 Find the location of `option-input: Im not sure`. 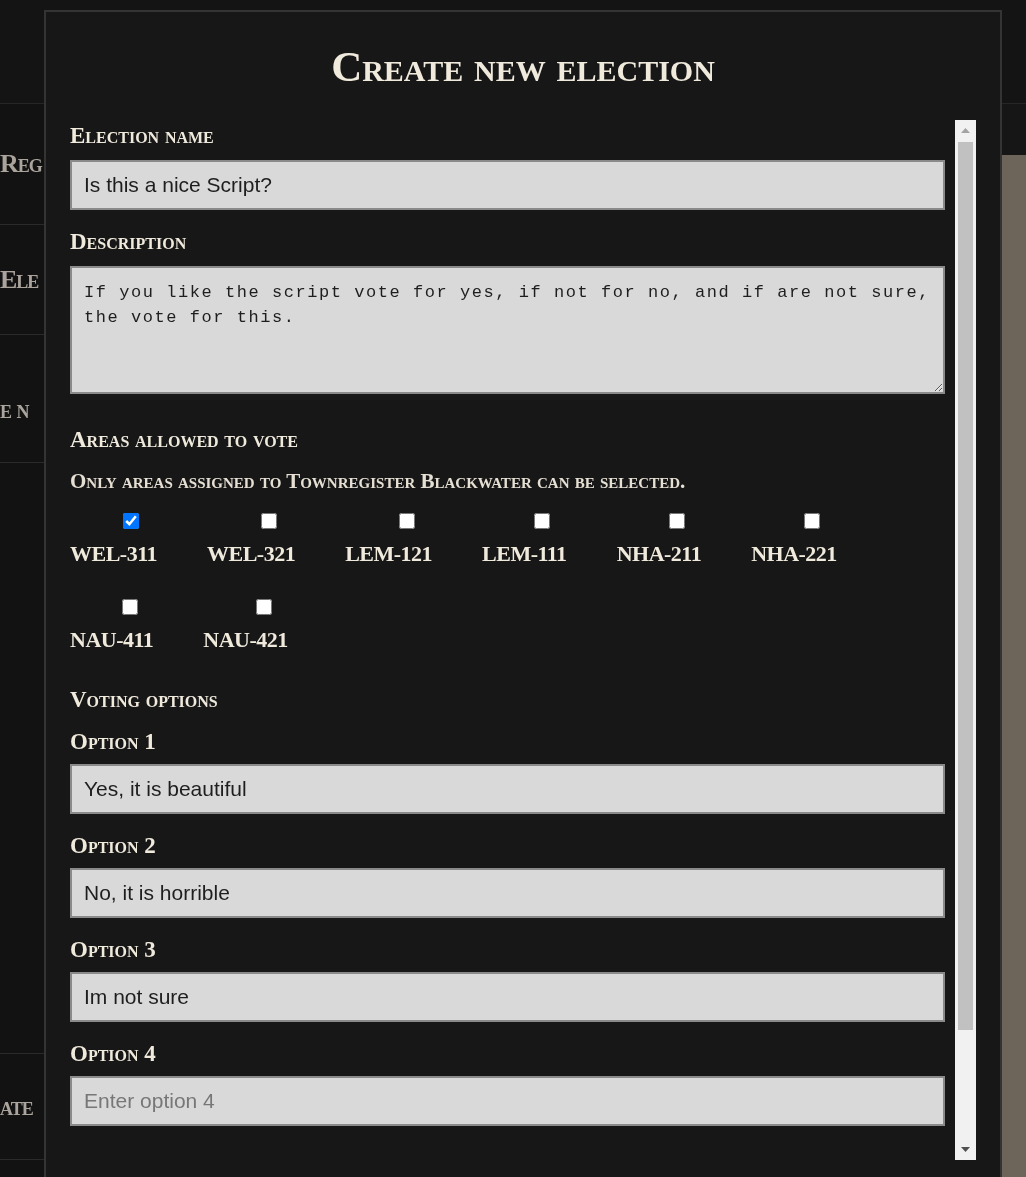

option-input: Im not sure is located at coordinates (507, 997).